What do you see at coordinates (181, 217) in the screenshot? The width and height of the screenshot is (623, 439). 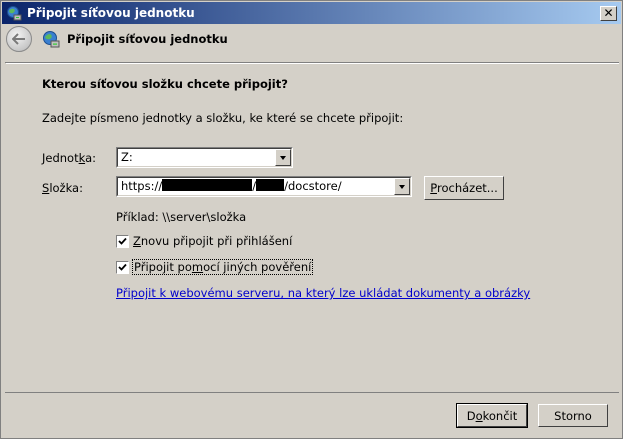 I see `example-text: Příklad: \\server\složka` at bounding box center [181, 217].